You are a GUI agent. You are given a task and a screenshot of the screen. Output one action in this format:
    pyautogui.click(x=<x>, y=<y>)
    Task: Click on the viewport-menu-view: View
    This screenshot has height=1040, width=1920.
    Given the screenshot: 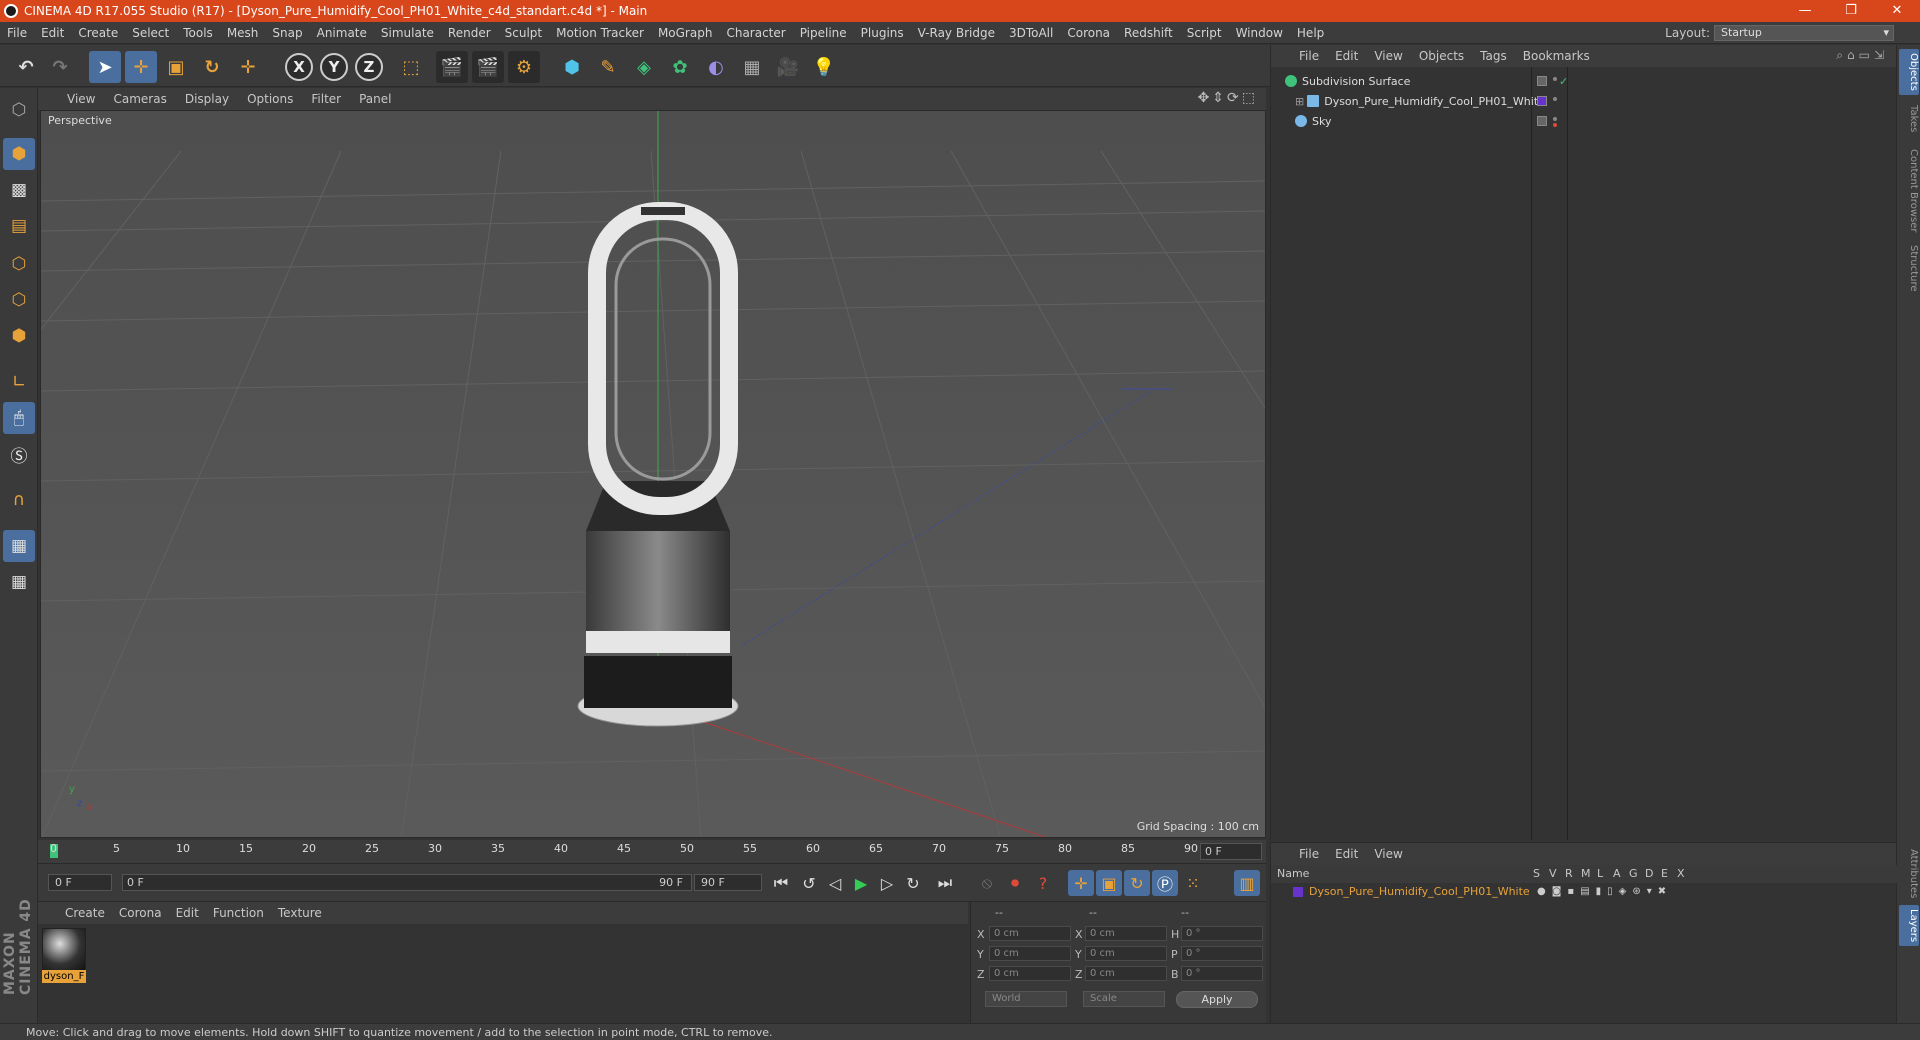 What is the action you would take?
    pyautogui.click(x=81, y=99)
    